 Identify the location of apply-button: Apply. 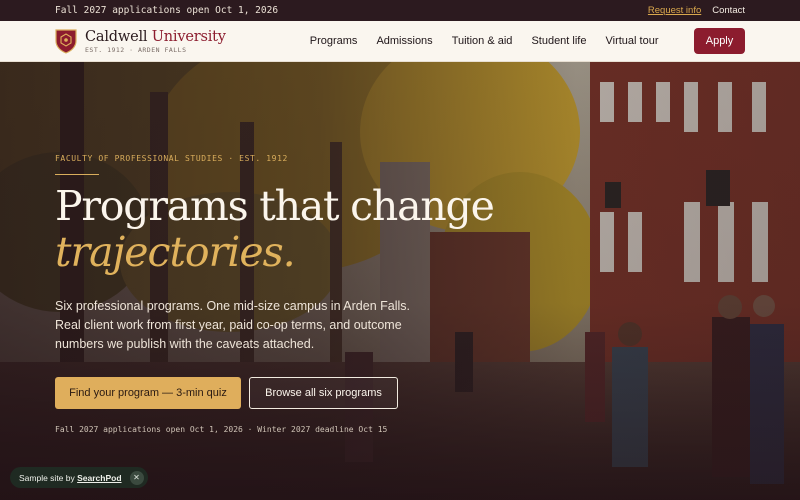
(719, 41).